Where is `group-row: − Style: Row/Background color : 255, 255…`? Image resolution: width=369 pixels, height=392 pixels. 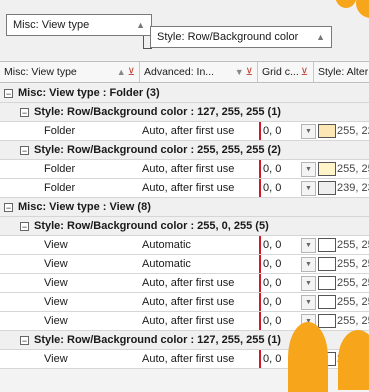
group-row: − Style: Row/Background color : 255, 255… is located at coordinates (184, 150).